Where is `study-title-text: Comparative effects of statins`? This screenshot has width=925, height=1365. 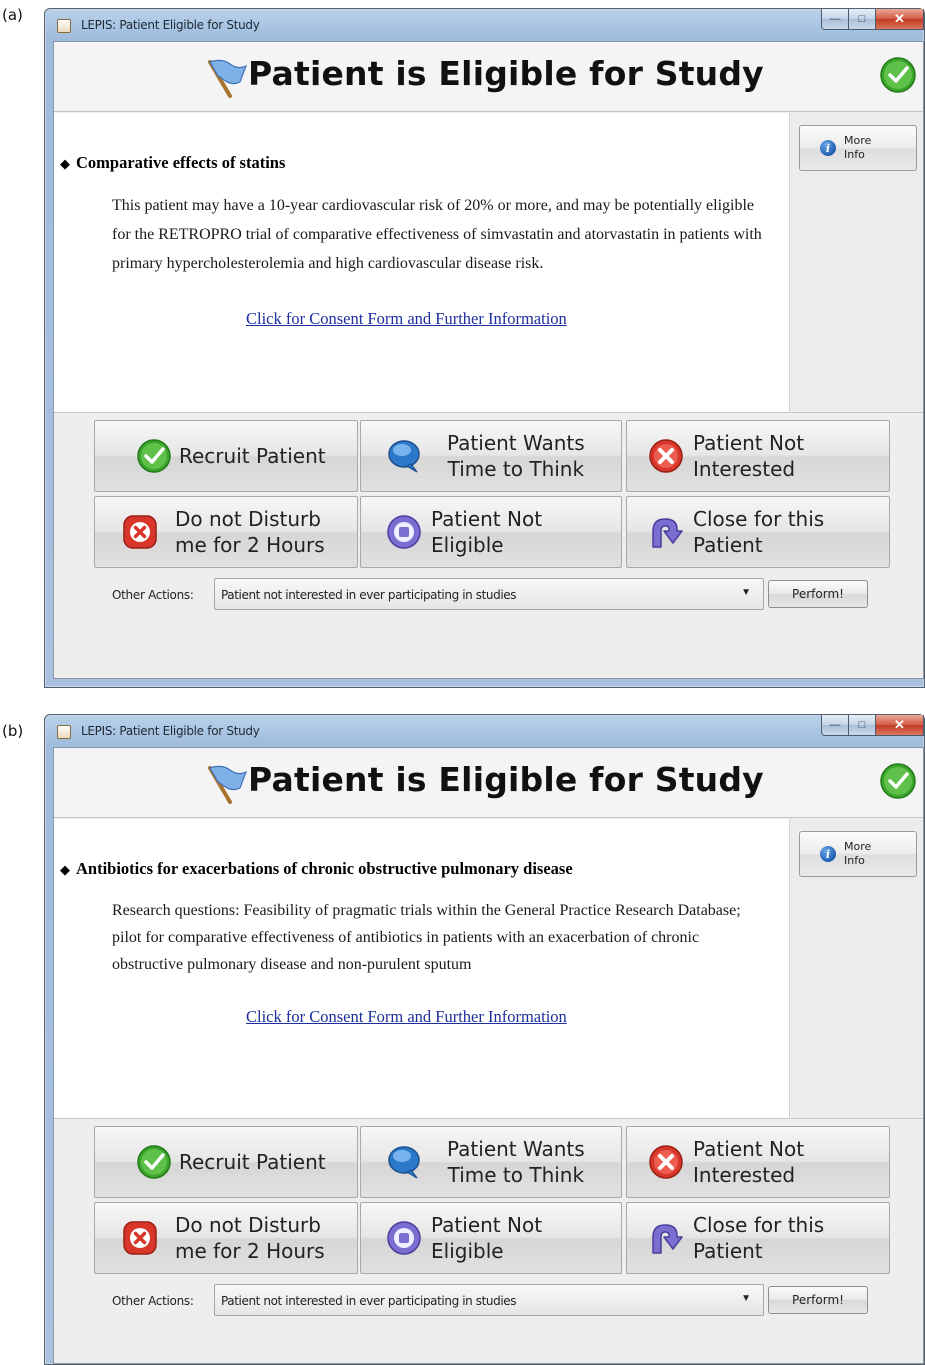 study-title-text: Comparative effects of statins is located at coordinates (181, 162).